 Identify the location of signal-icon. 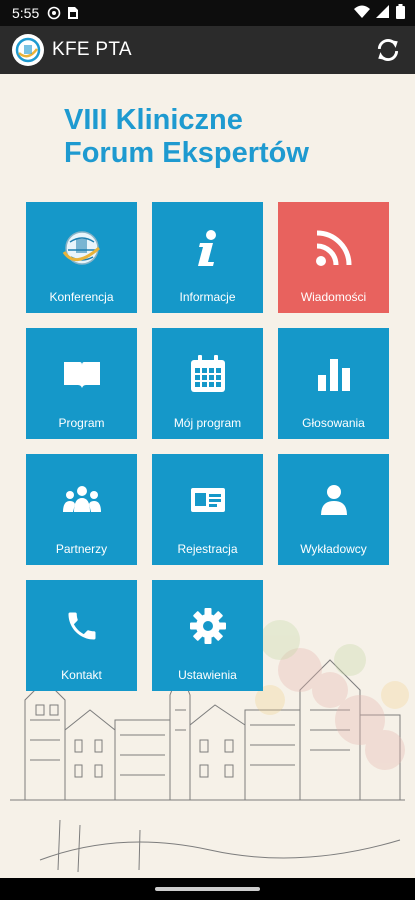
(383, 13).